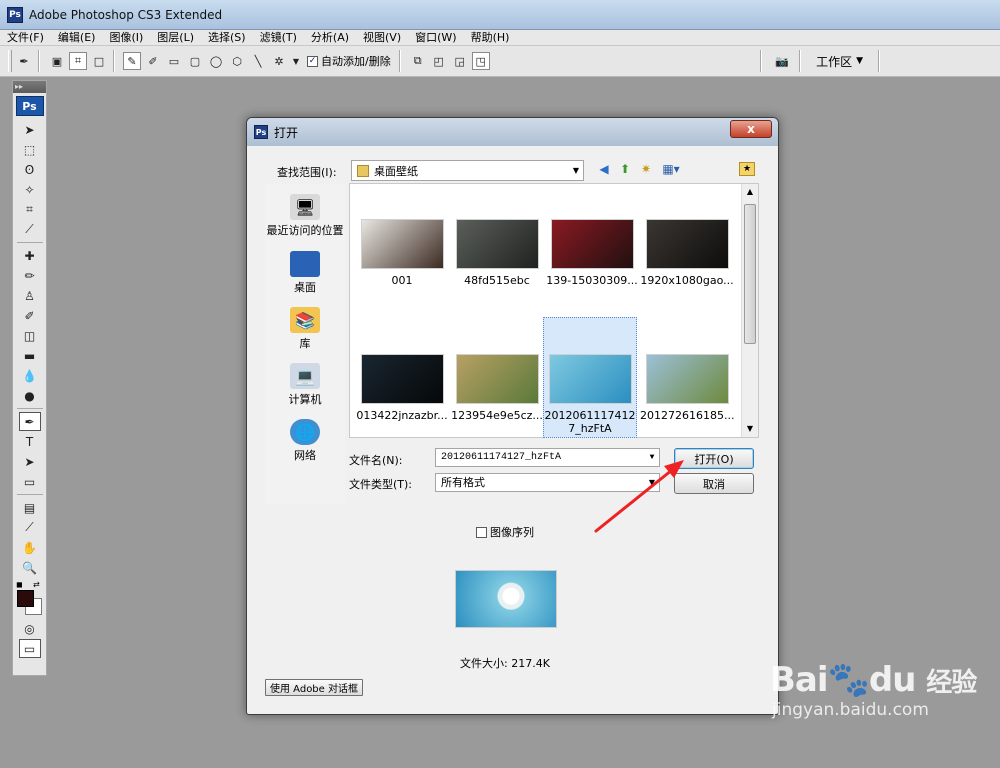 This screenshot has height=768, width=1000. Describe the element at coordinates (30, 189) in the screenshot. I see `magic-wand-tool-icon: ✧` at that location.